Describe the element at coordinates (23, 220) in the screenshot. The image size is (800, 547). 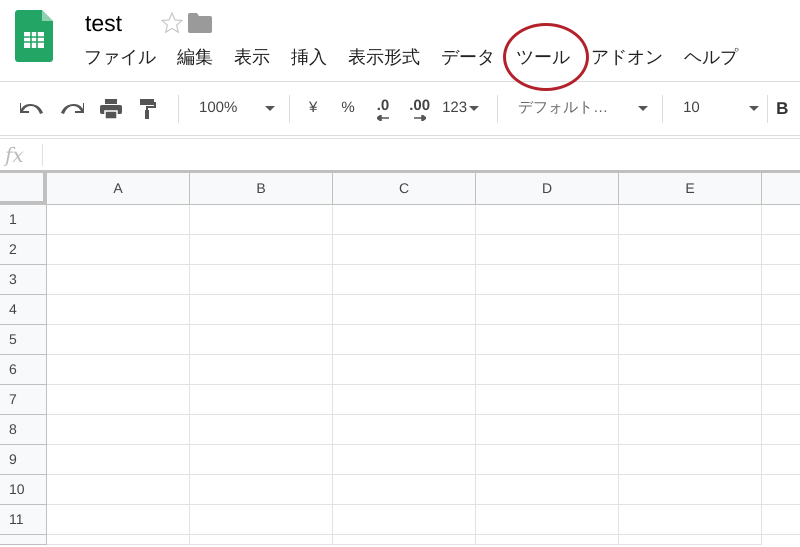
I see `row-header: 1` at that location.